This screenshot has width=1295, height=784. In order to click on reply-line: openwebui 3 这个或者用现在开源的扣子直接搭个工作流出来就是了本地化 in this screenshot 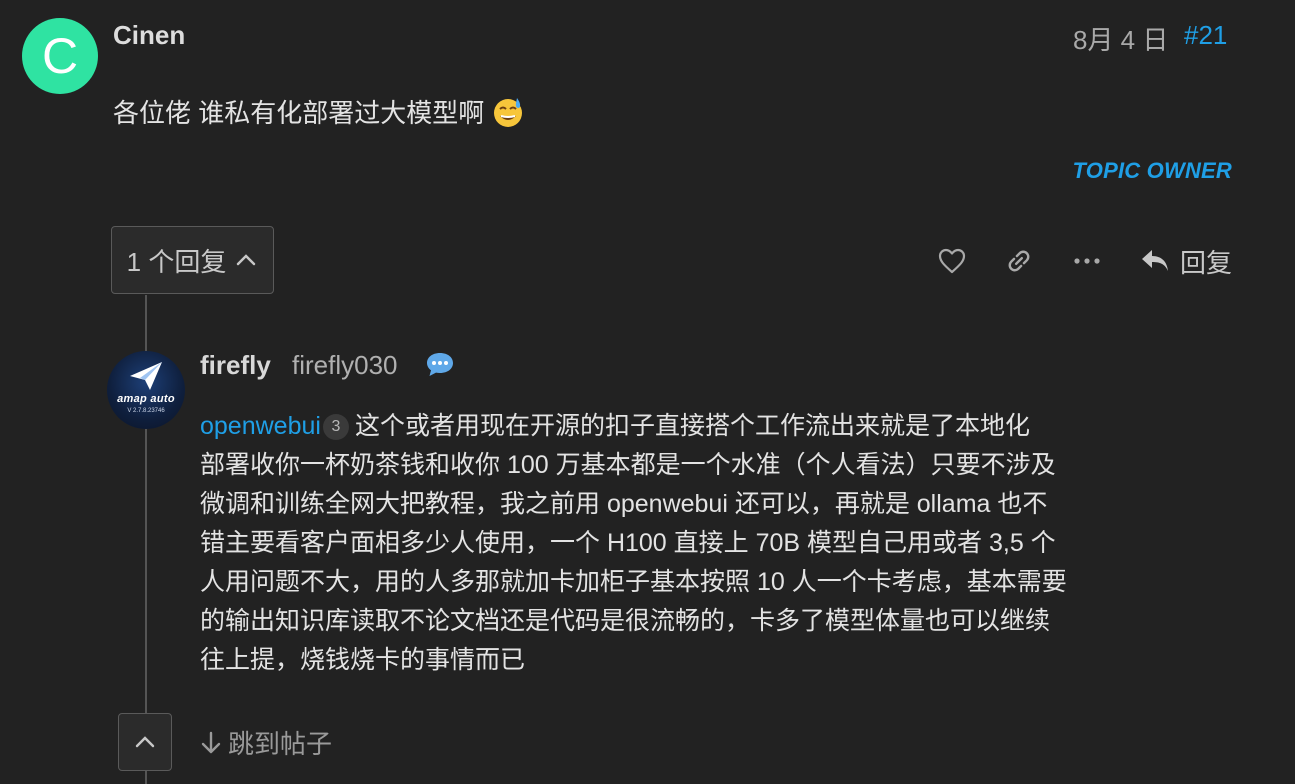, I will do `click(650, 426)`.